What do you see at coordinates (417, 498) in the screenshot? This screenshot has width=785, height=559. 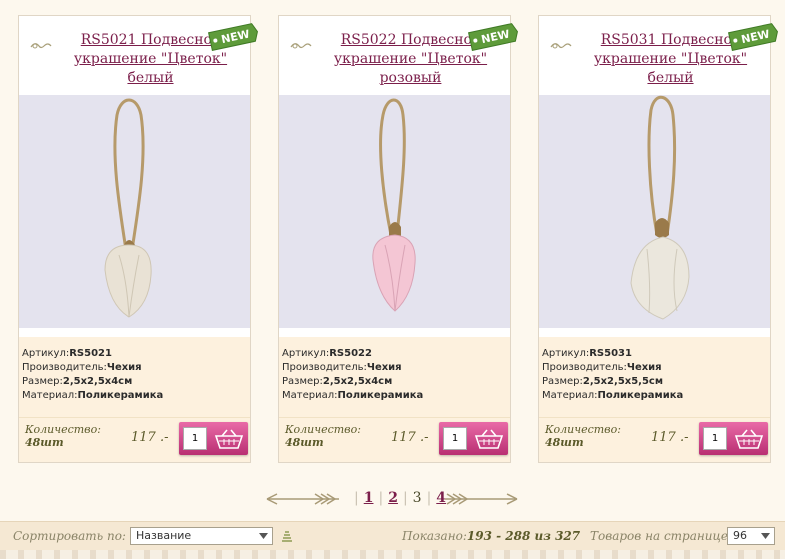 I see `current-page: 3` at bounding box center [417, 498].